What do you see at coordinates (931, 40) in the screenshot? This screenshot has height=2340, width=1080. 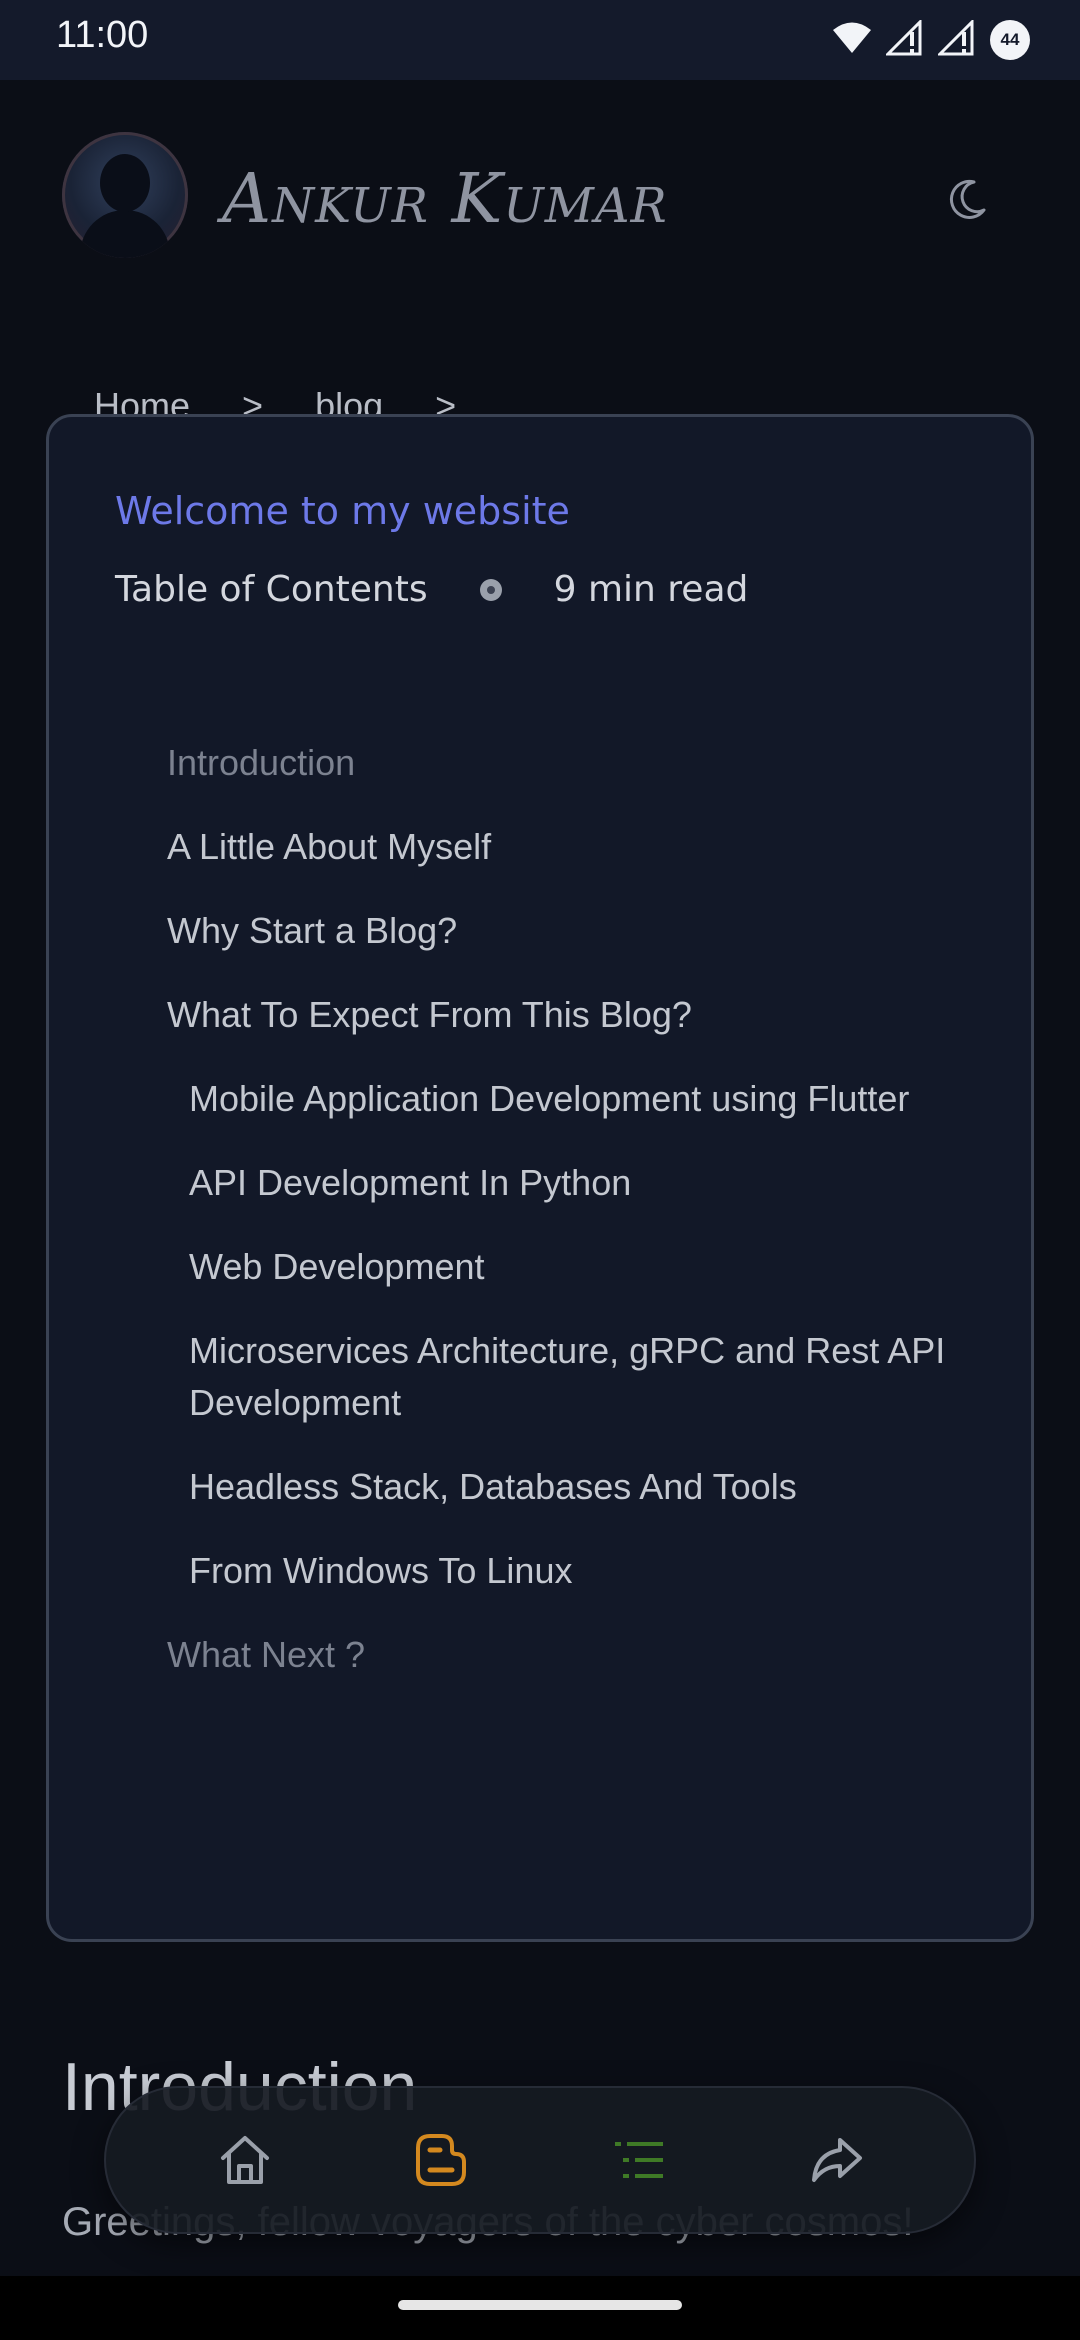 I see `status-icons: 44` at bounding box center [931, 40].